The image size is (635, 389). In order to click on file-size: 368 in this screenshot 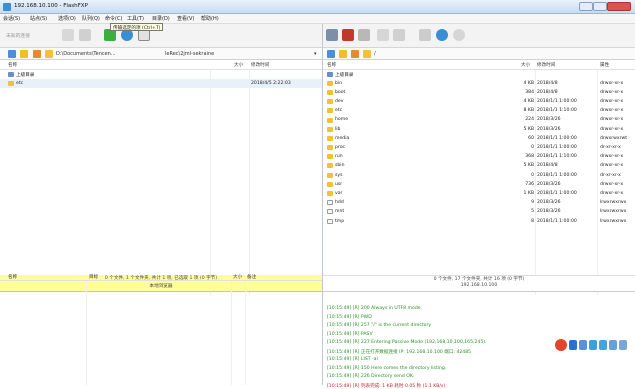, I will do `click(529, 157)`.